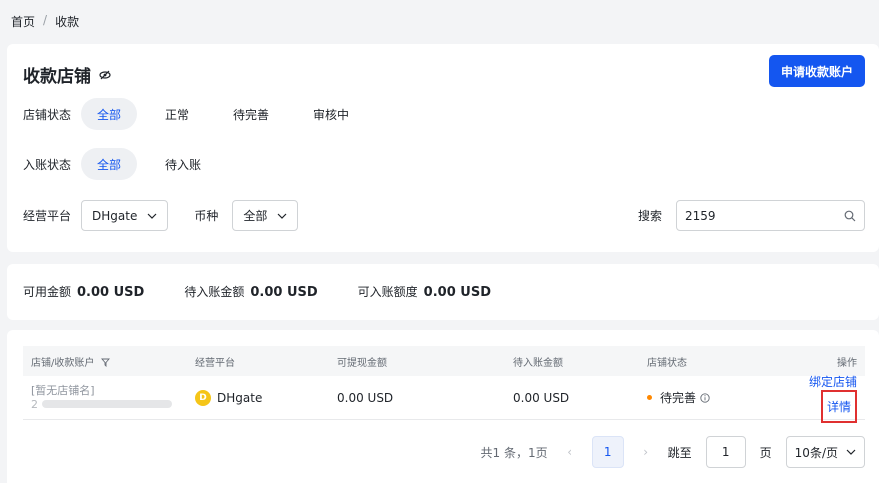  I want to click on column-header-platform: 经营平台, so click(215, 363).